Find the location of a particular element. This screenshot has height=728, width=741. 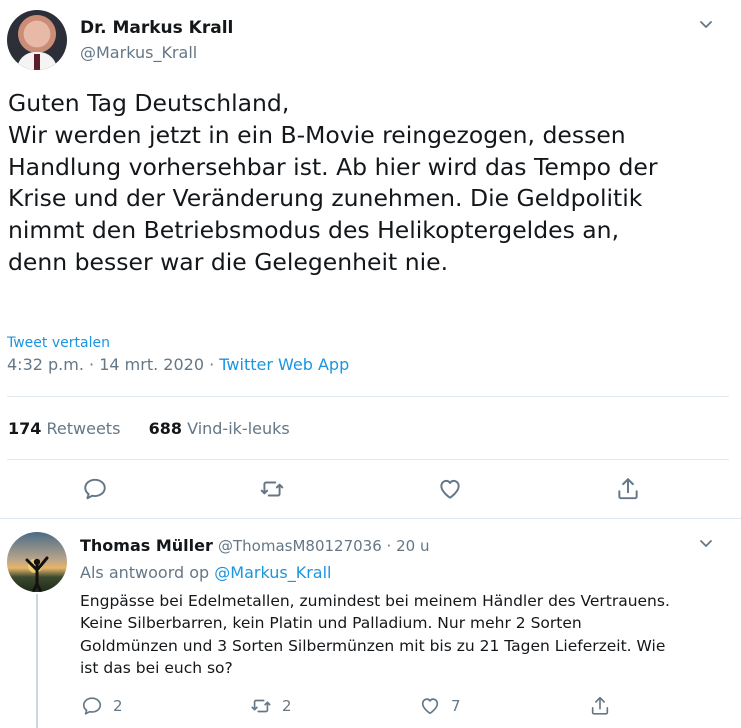

retweet-stat: 174 Retweets is located at coordinates (64, 428).